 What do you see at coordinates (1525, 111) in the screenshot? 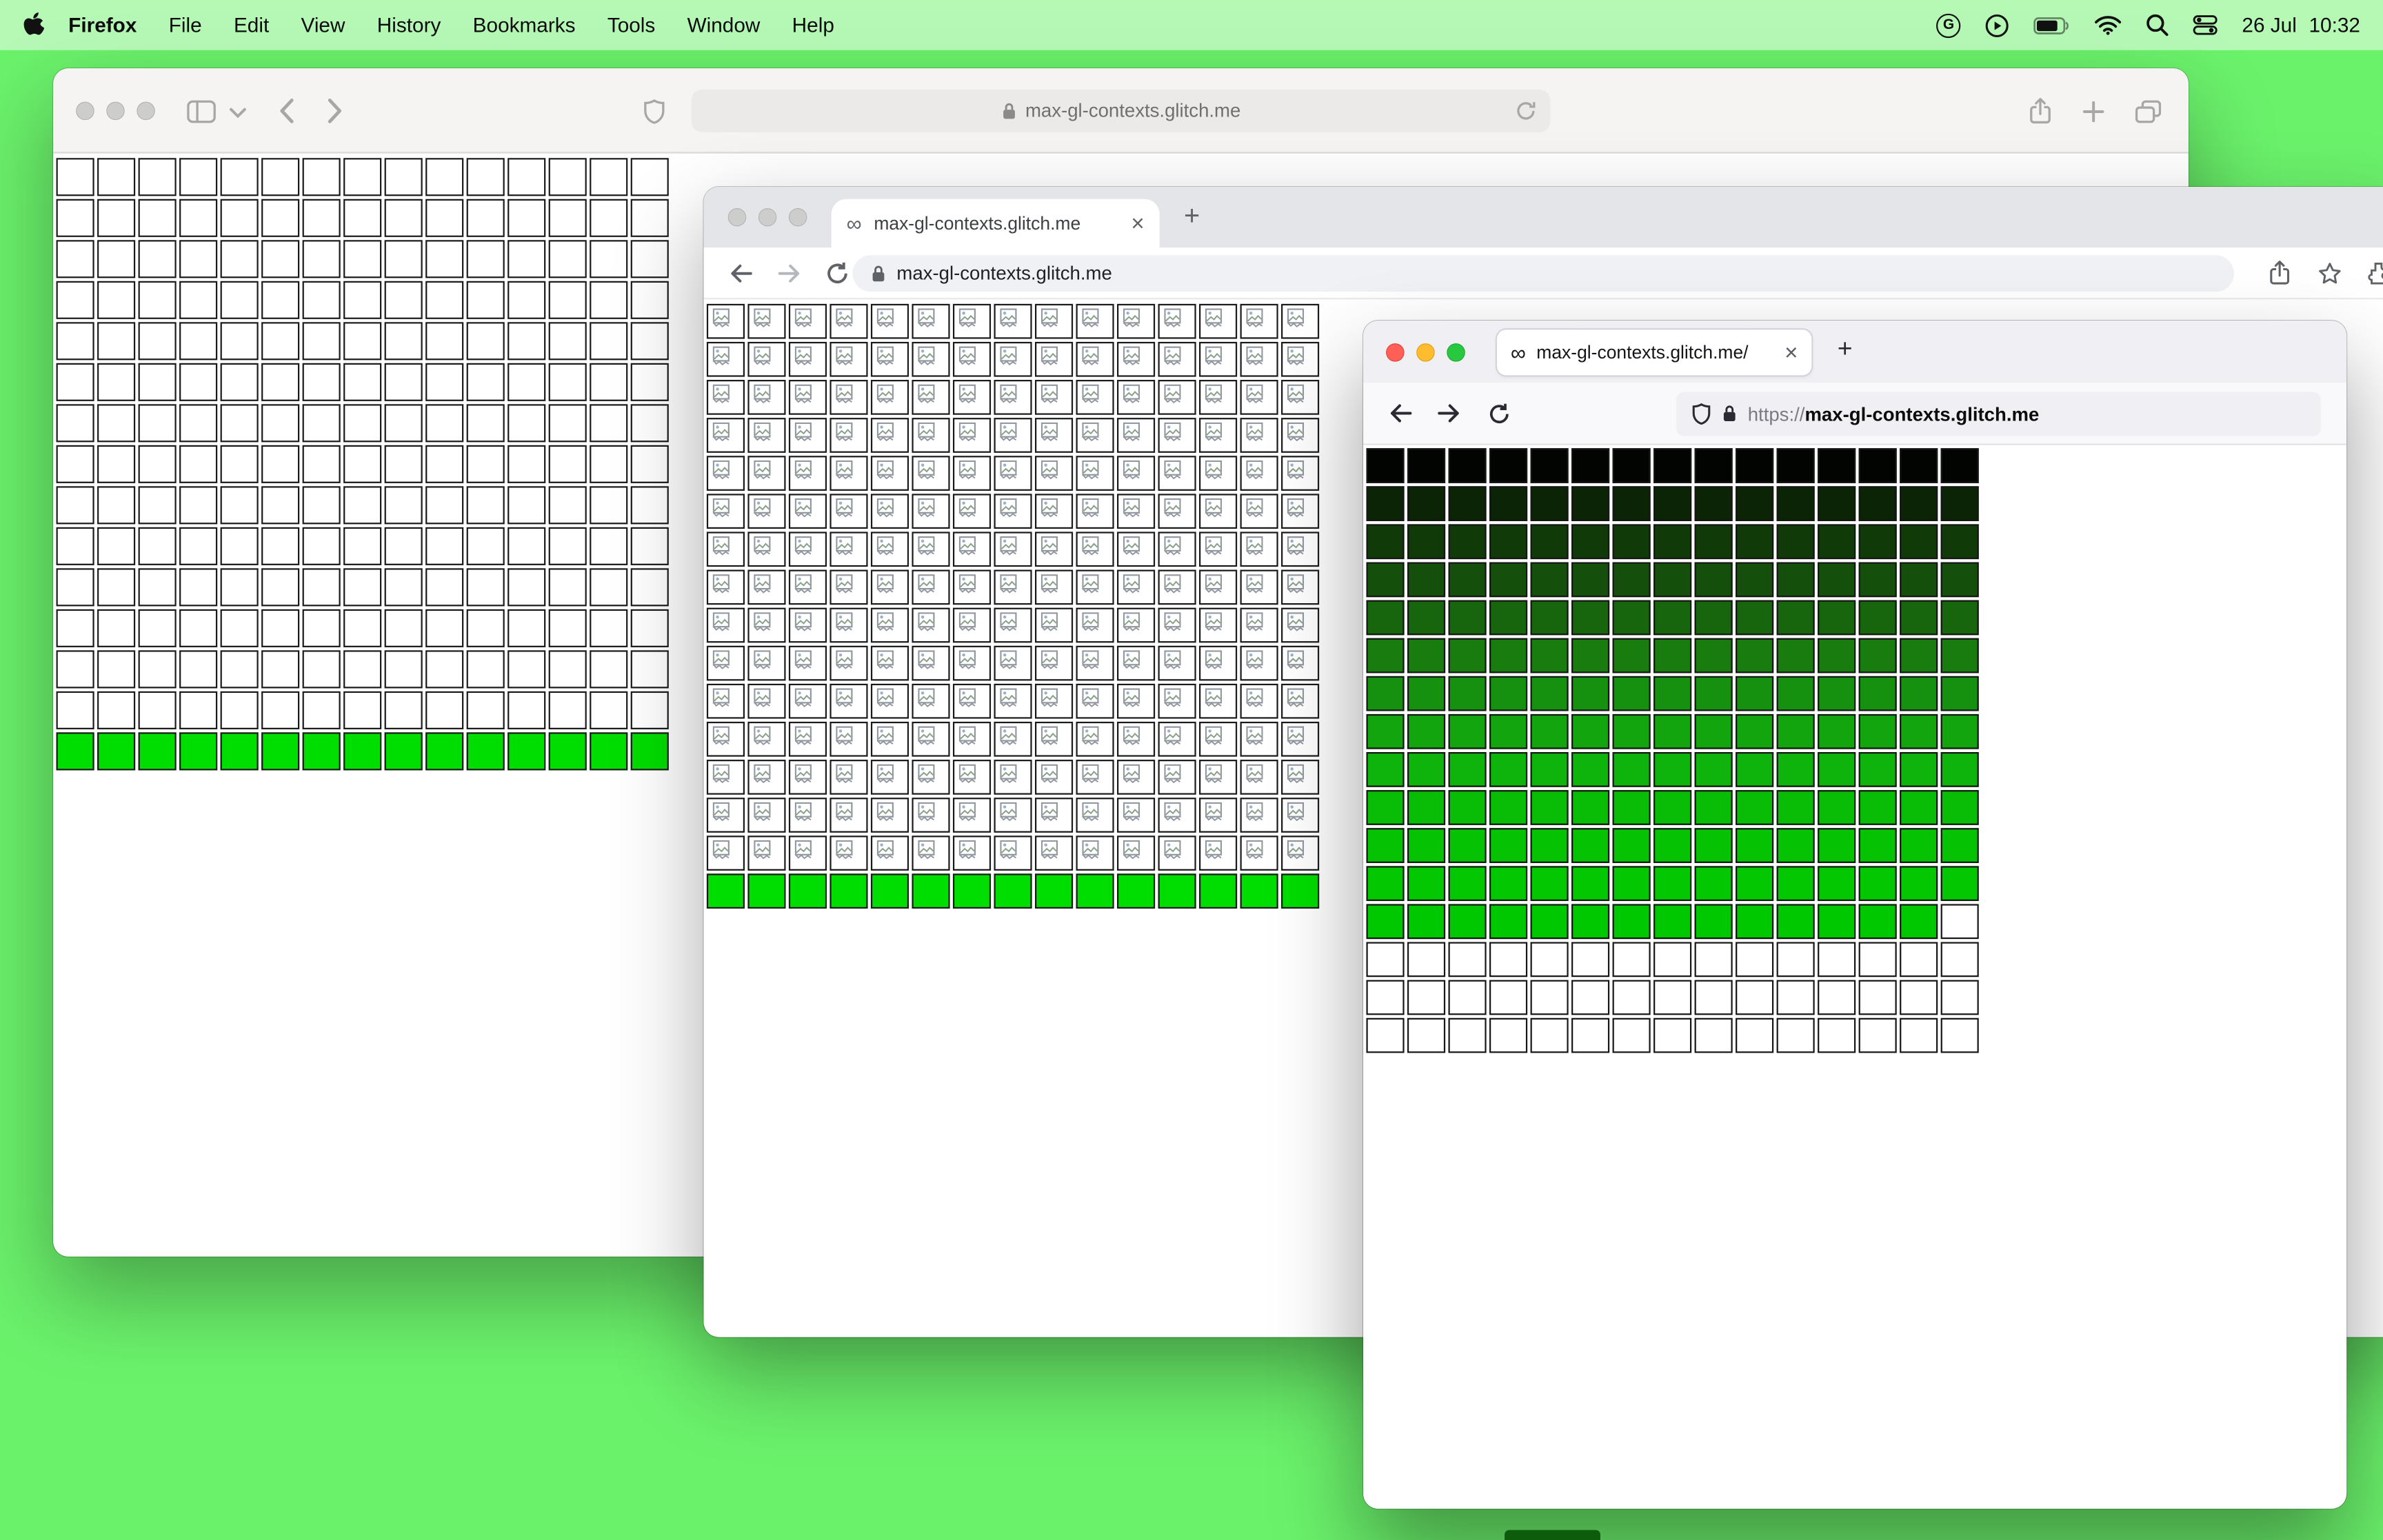
I see `reload-icon` at bounding box center [1525, 111].